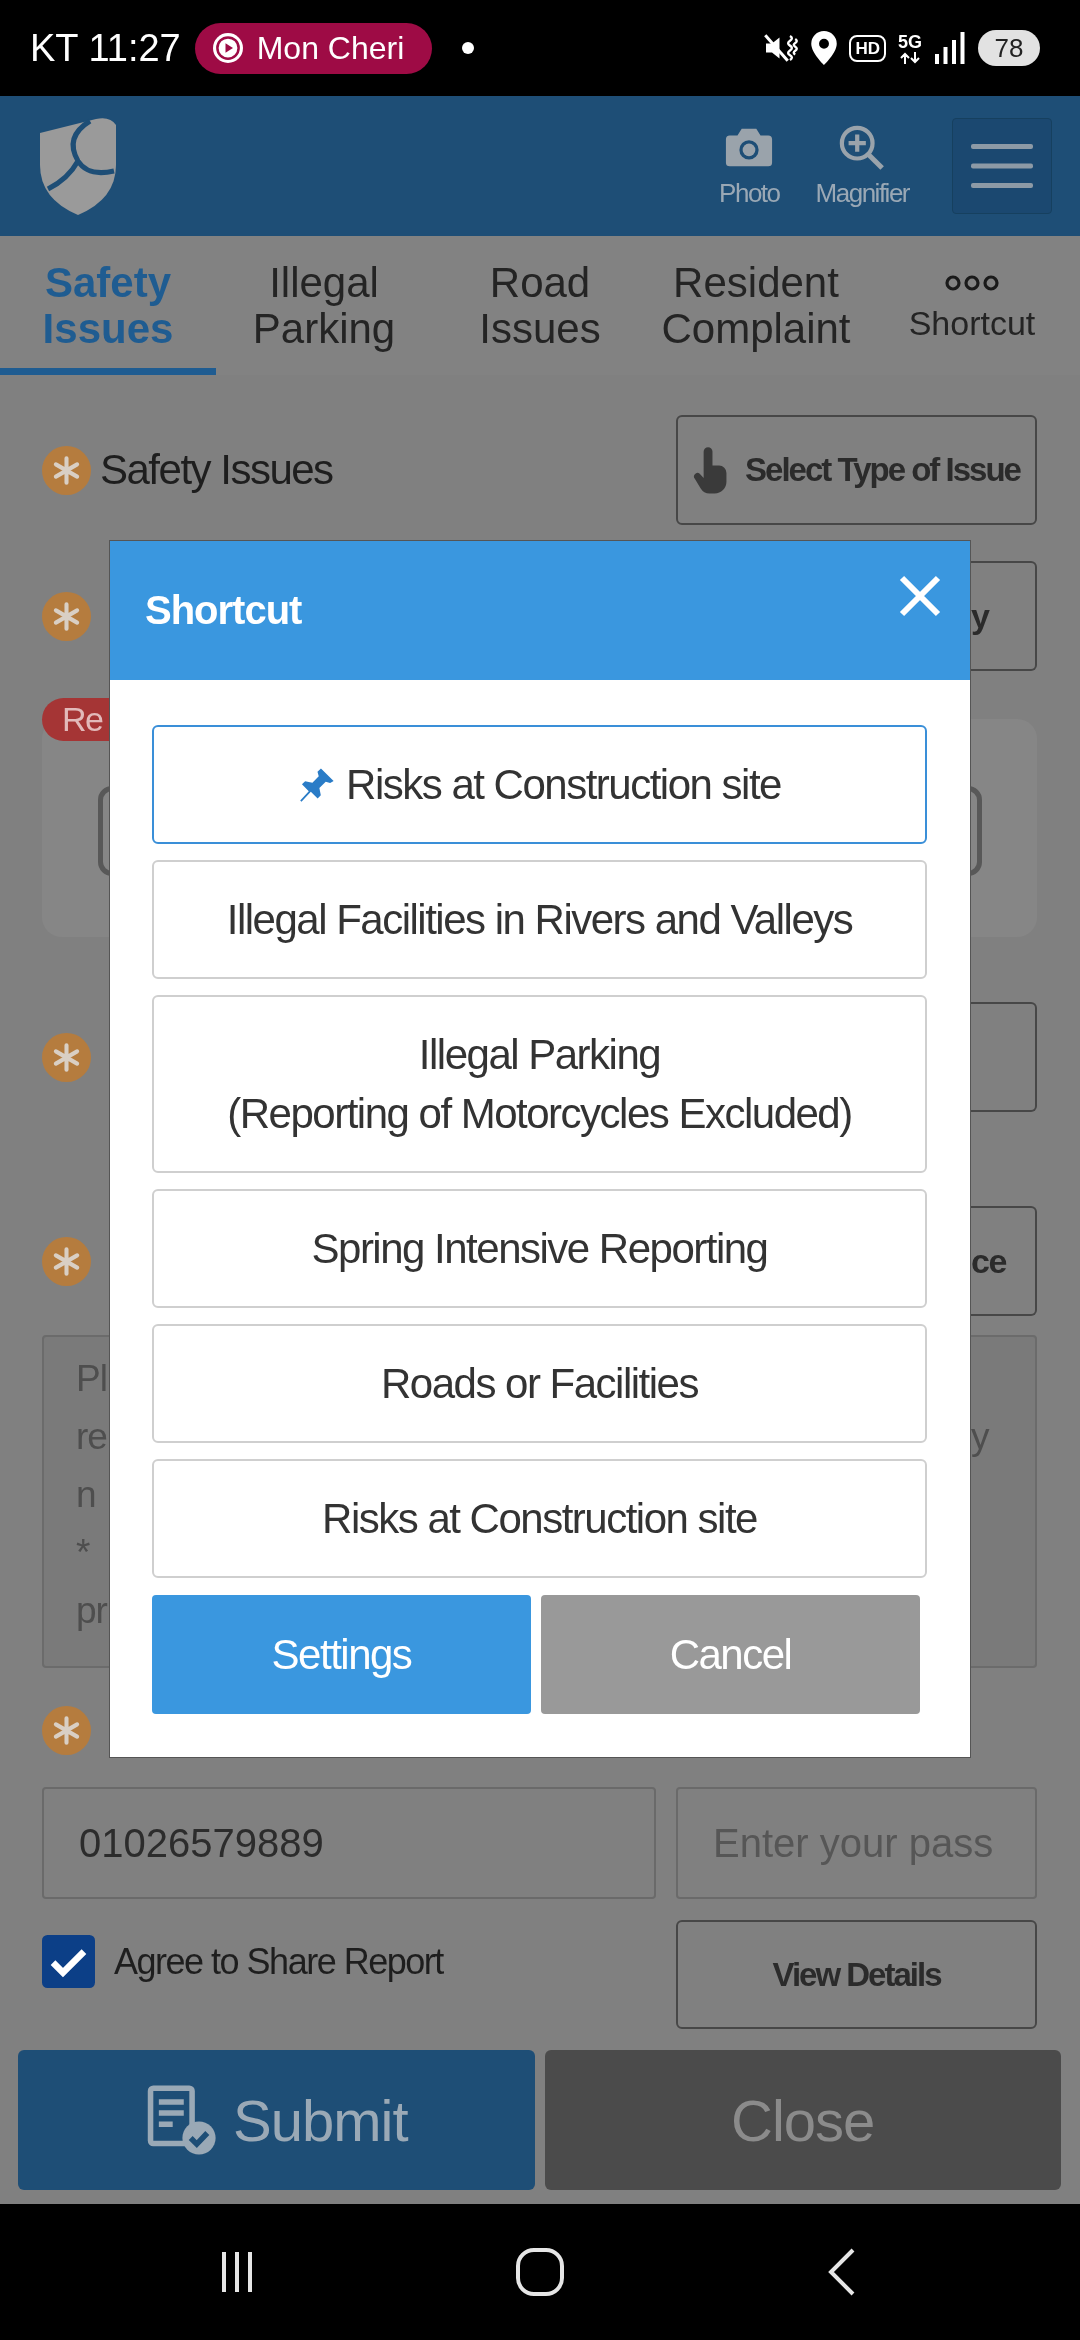 The image size is (1080, 2340). Describe the element at coordinates (349, 1843) in the screenshot. I see `phone-field: 01026579889` at that location.